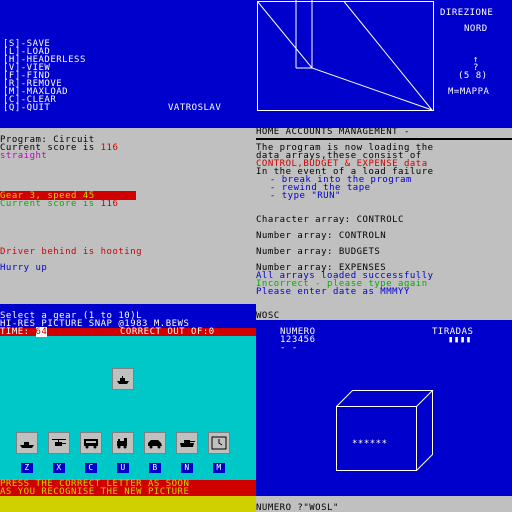 The width and height of the screenshot is (512, 512). I want to click on option-clock, so click(219, 443).